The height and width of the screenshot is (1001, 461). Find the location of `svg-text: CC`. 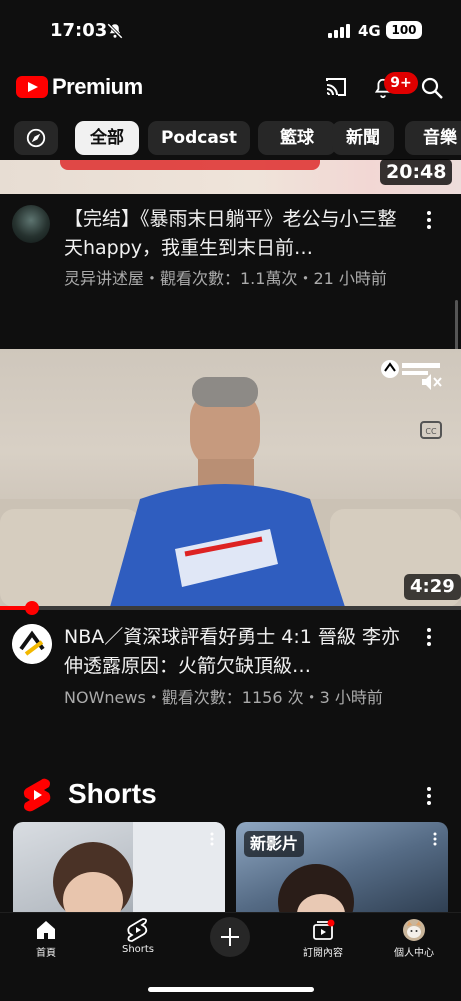

svg-text: CC is located at coordinates (431, 431).